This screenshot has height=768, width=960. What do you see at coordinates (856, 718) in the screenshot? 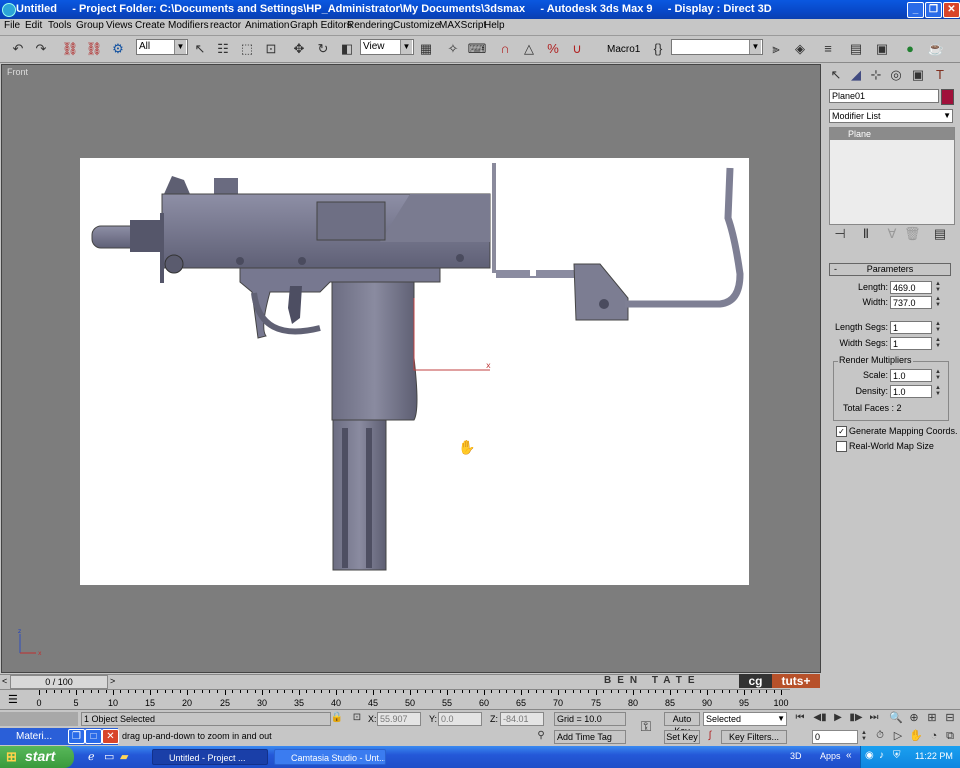
I see `next-frame-icon: ▮▶` at bounding box center [856, 718].